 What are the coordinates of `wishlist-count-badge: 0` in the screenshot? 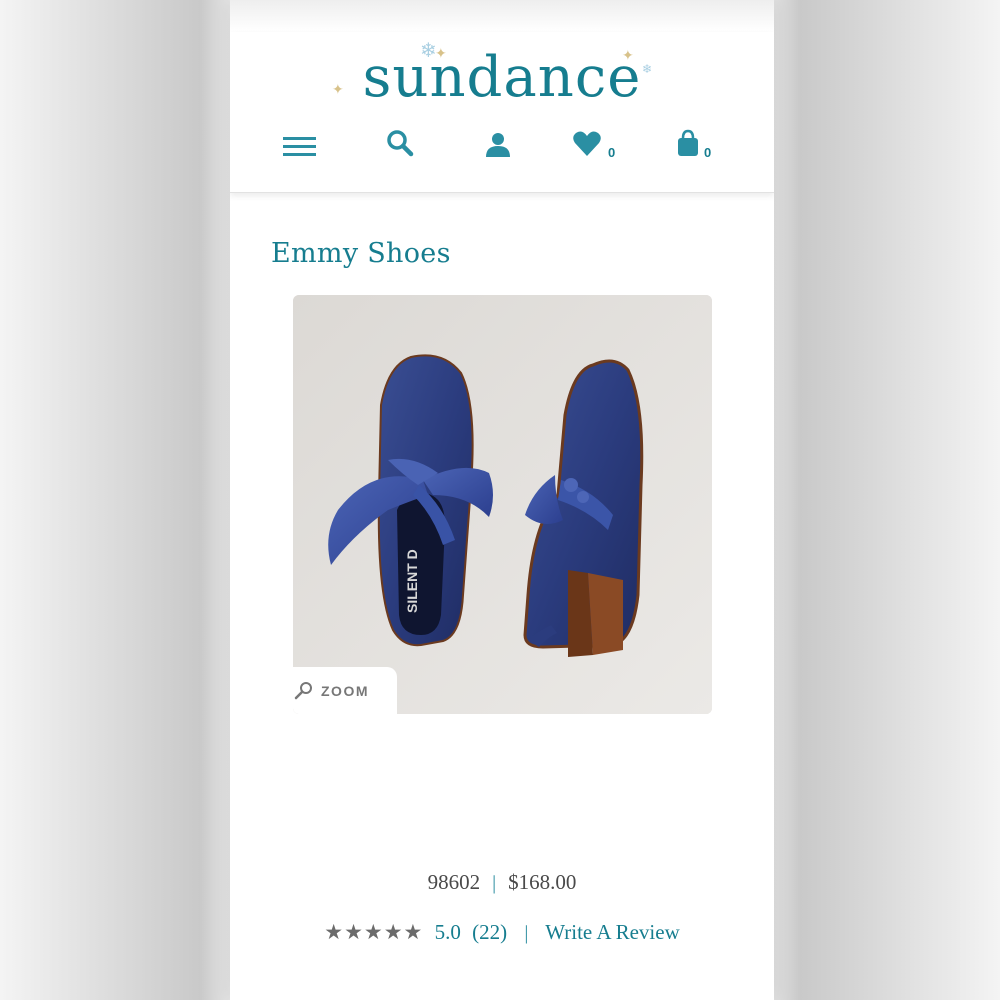 It's located at (612, 152).